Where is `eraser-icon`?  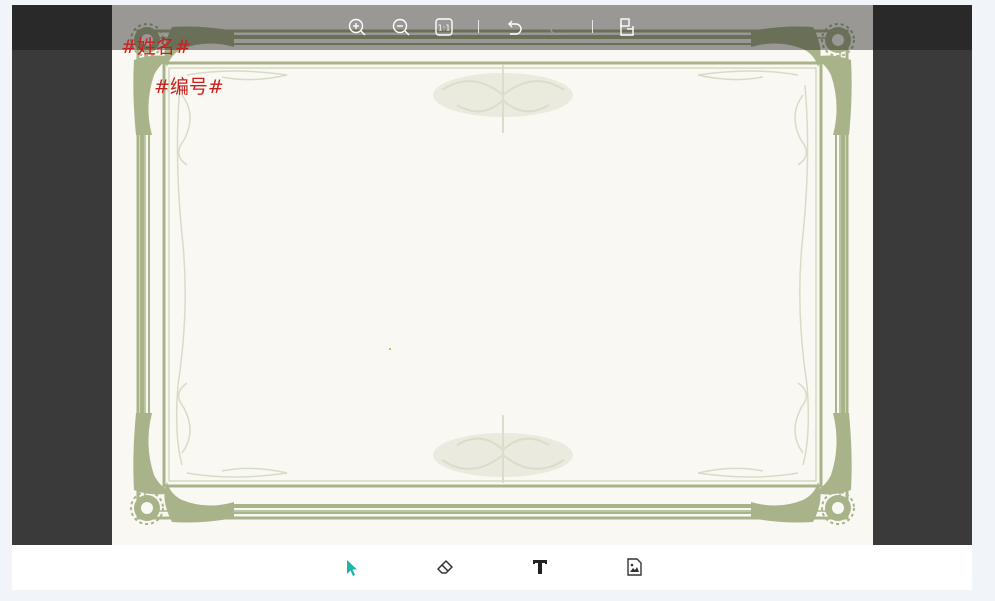 eraser-icon is located at coordinates (445, 567).